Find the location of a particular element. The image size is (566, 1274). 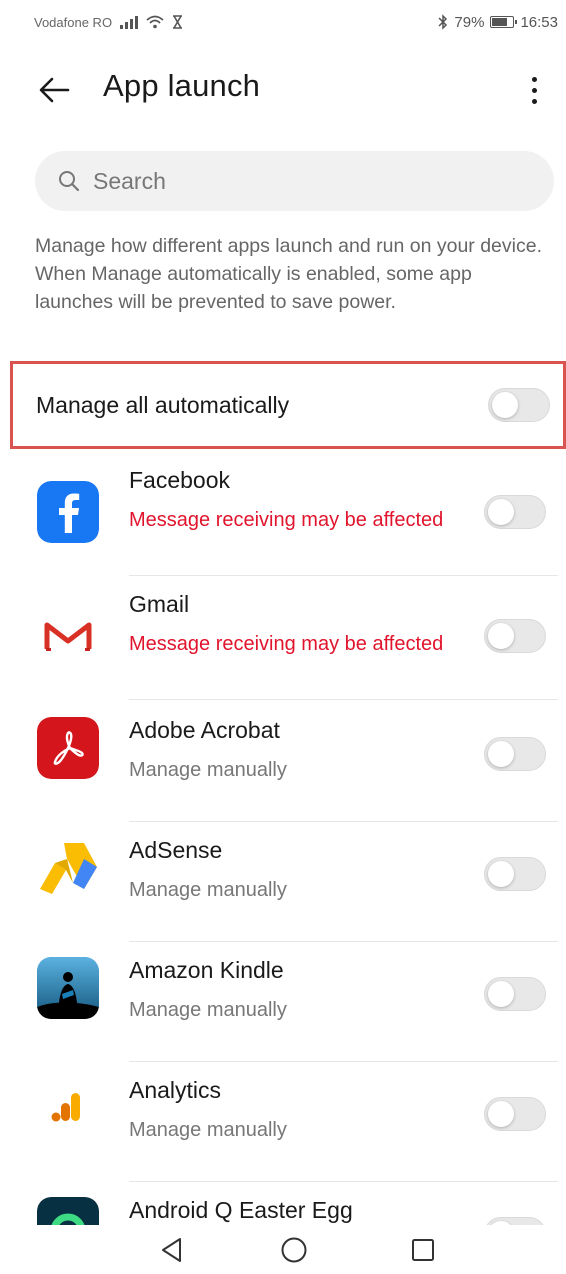

search-icon is located at coordinates (69, 181).